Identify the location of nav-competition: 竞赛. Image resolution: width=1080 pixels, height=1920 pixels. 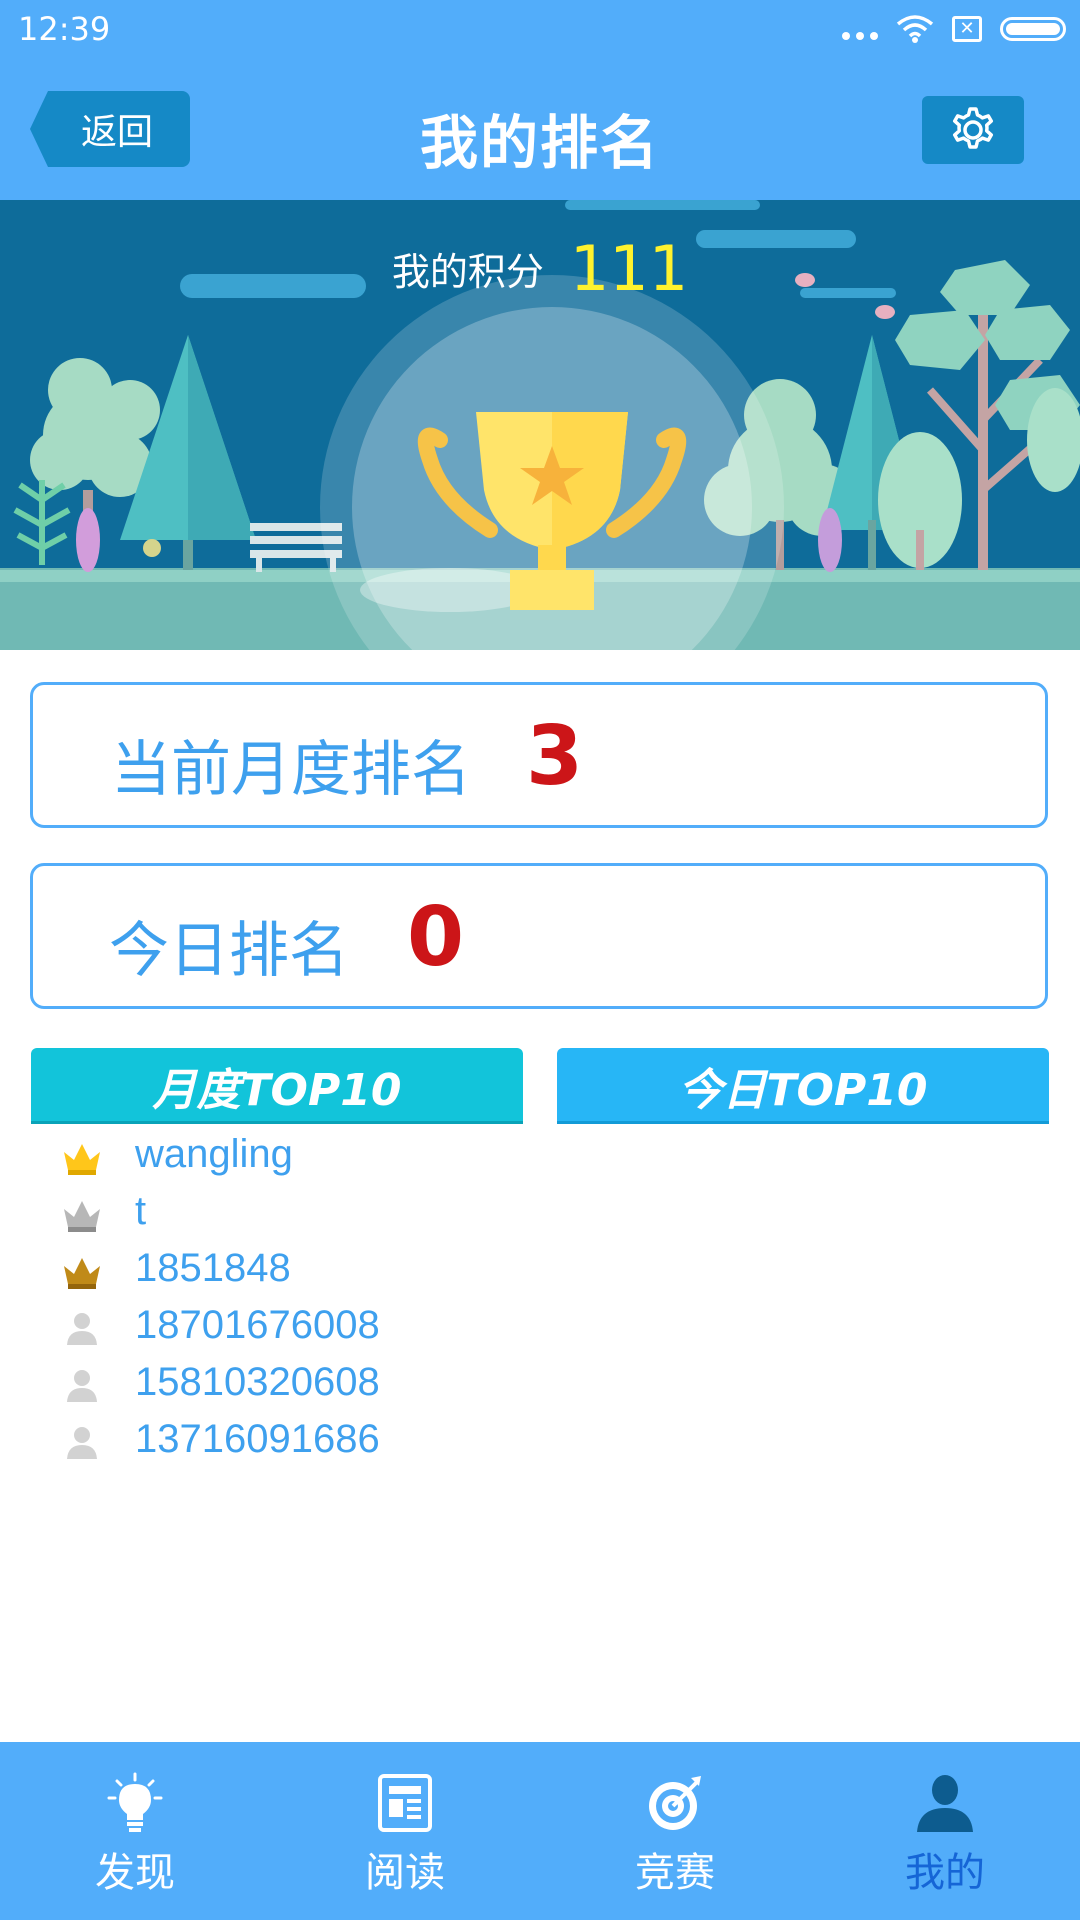
(675, 1831).